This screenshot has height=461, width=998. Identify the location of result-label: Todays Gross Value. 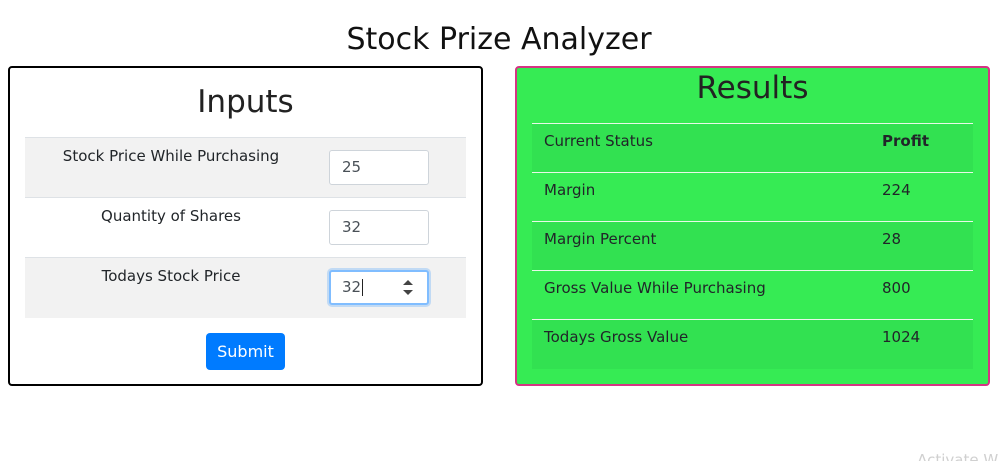
(616, 337).